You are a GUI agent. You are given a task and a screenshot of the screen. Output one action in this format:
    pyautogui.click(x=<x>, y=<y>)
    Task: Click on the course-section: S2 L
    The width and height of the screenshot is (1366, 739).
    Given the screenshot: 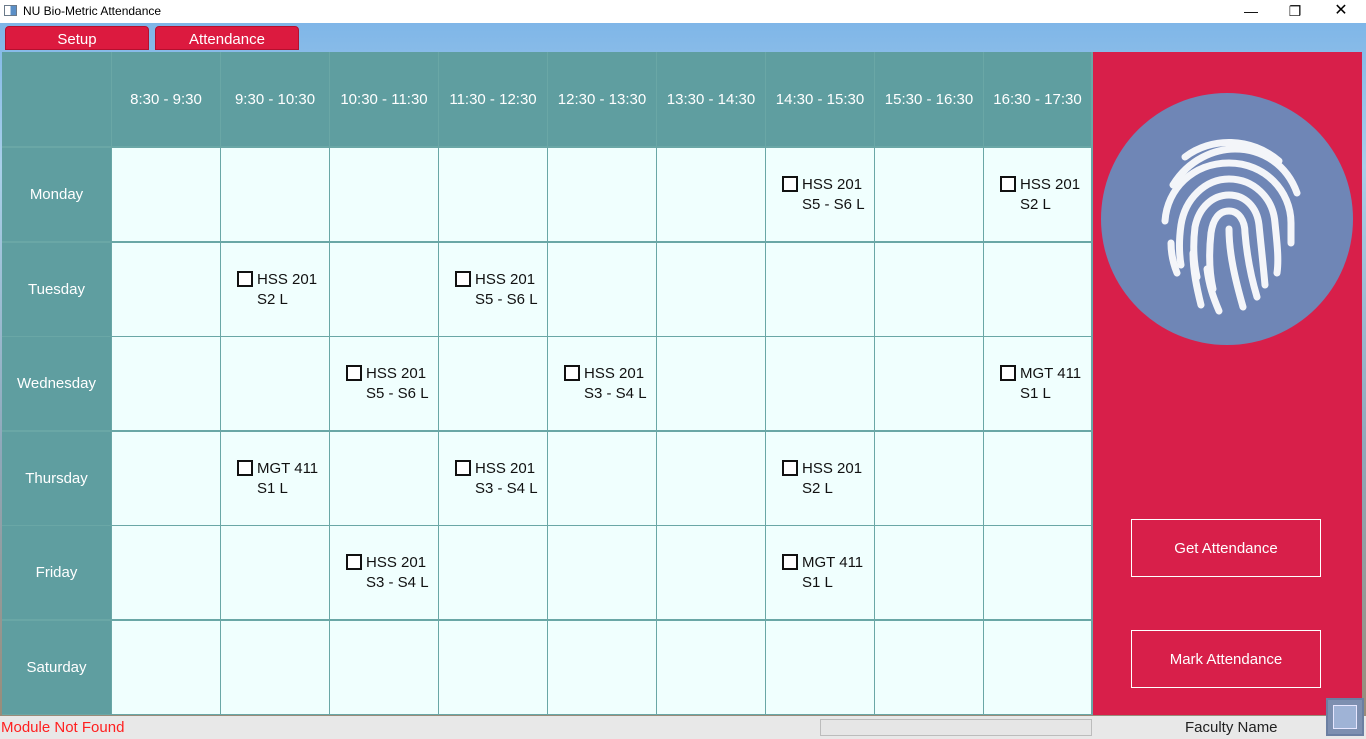 What is the action you would take?
    pyautogui.click(x=272, y=299)
    